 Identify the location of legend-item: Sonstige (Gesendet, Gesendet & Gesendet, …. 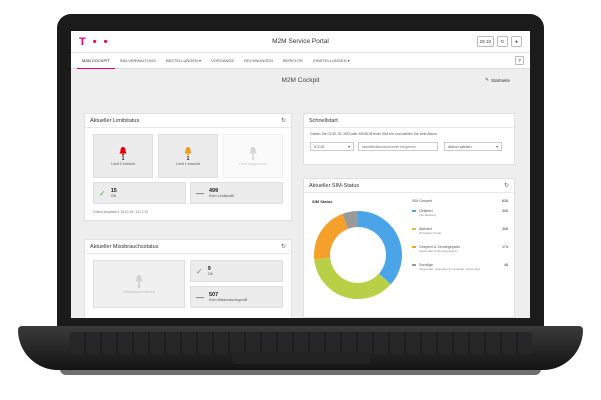
(460, 267).